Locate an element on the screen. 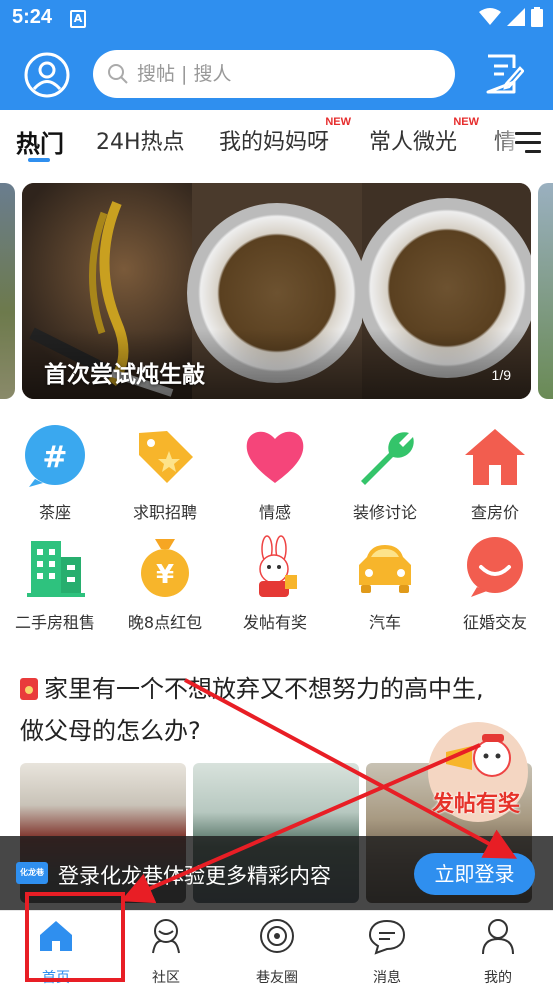 The width and height of the screenshot is (553, 987). hash-bubble-icon: # is located at coordinates (55, 456).